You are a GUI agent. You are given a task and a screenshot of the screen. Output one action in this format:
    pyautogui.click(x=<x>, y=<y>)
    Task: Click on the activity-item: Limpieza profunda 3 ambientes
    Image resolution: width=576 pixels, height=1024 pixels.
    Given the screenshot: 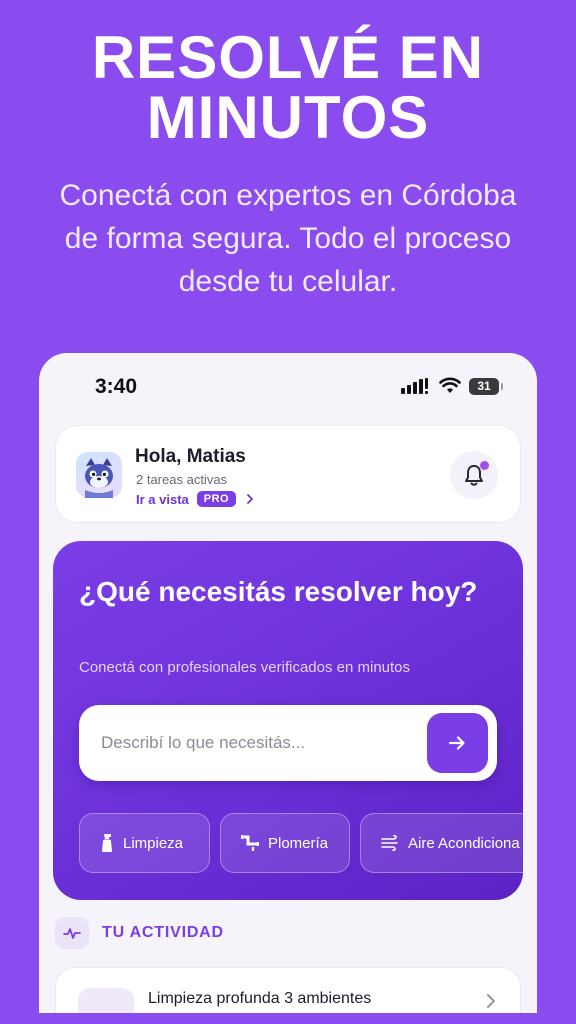 What is the action you would take?
    pyautogui.click(x=288, y=990)
    